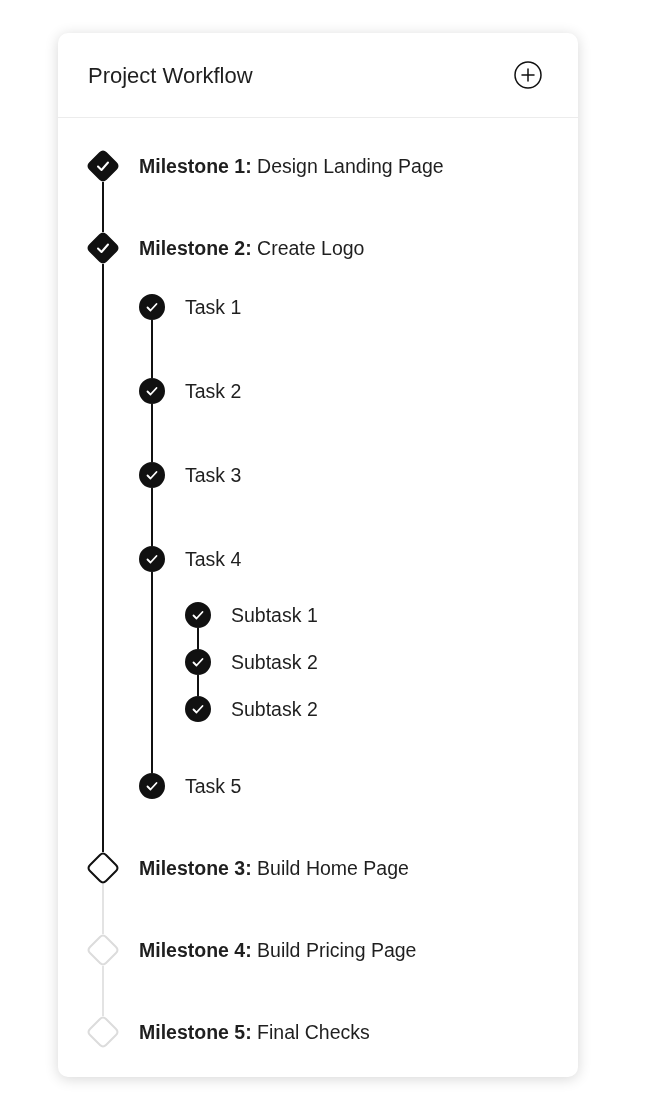 The image size is (646, 1108). What do you see at coordinates (170, 75) in the screenshot?
I see `card-title: Project Workflow` at bounding box center [170, 75].